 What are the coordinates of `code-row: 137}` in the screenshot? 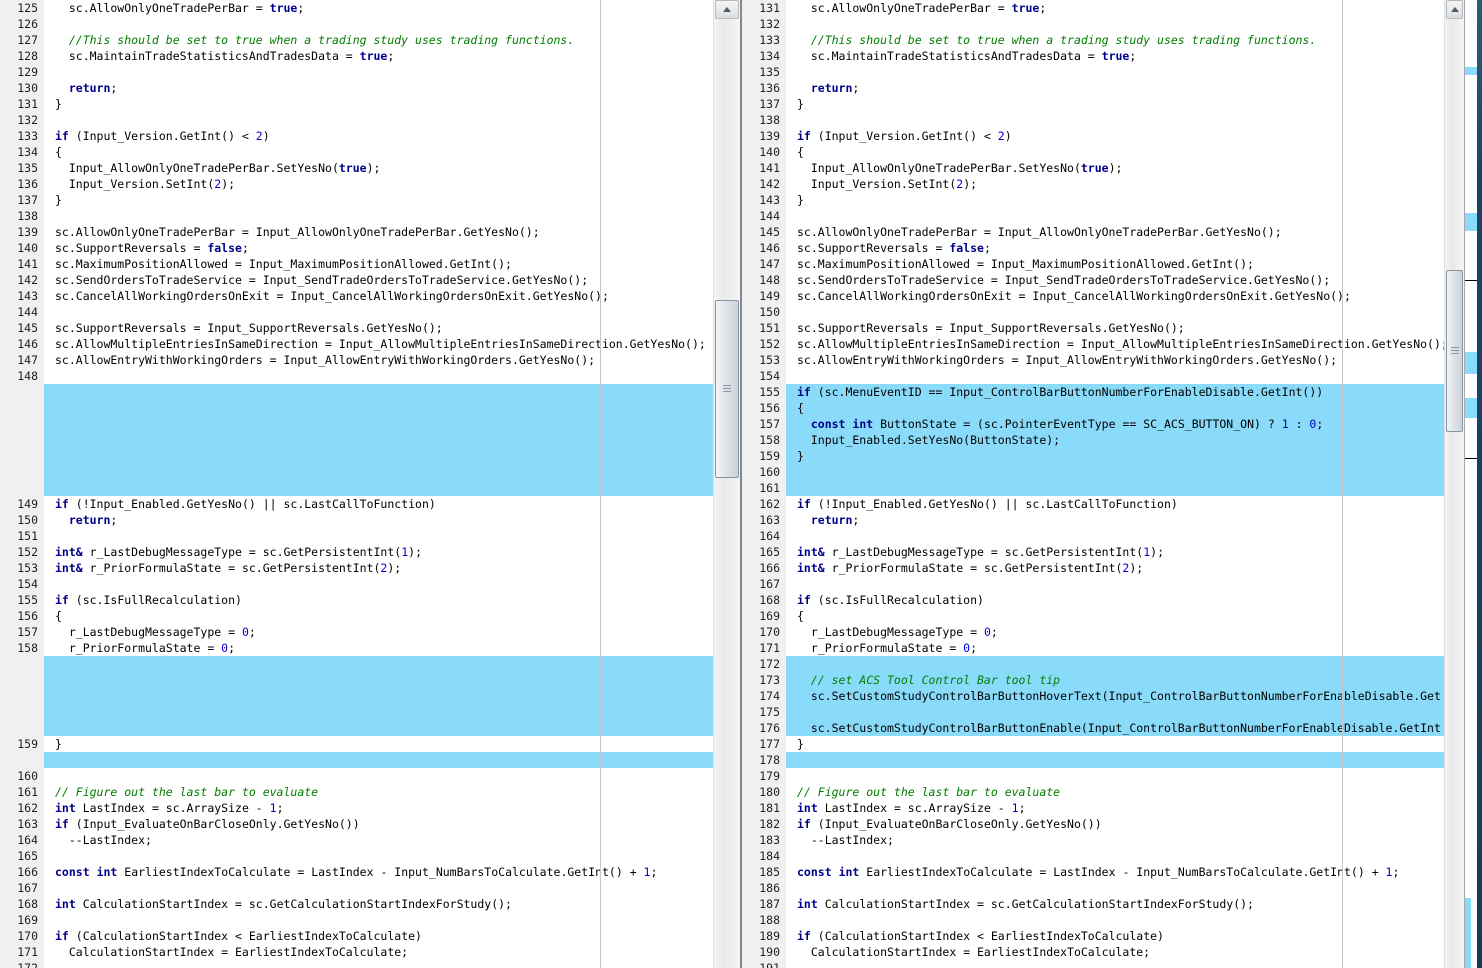 It's located at (1093, 104).